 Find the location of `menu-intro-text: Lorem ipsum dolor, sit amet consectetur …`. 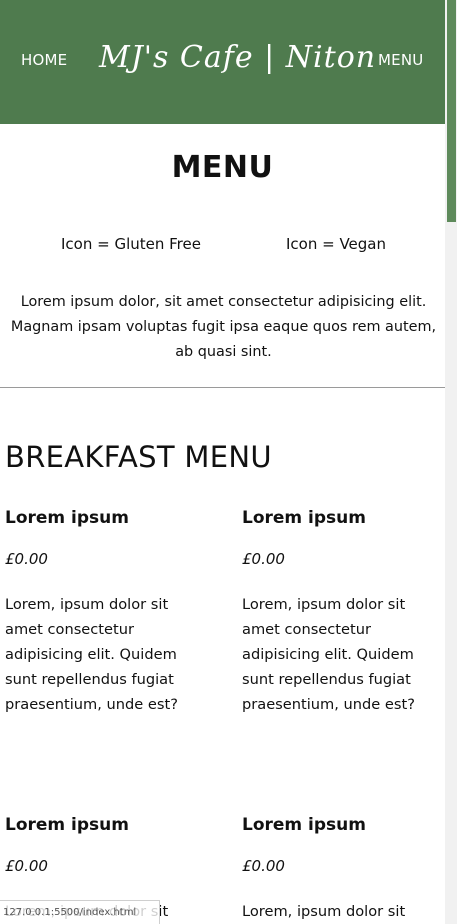

menu-intro-text: Lorem ipsum dolor, sit amet consectetur … is located at coordinates (223, 327).